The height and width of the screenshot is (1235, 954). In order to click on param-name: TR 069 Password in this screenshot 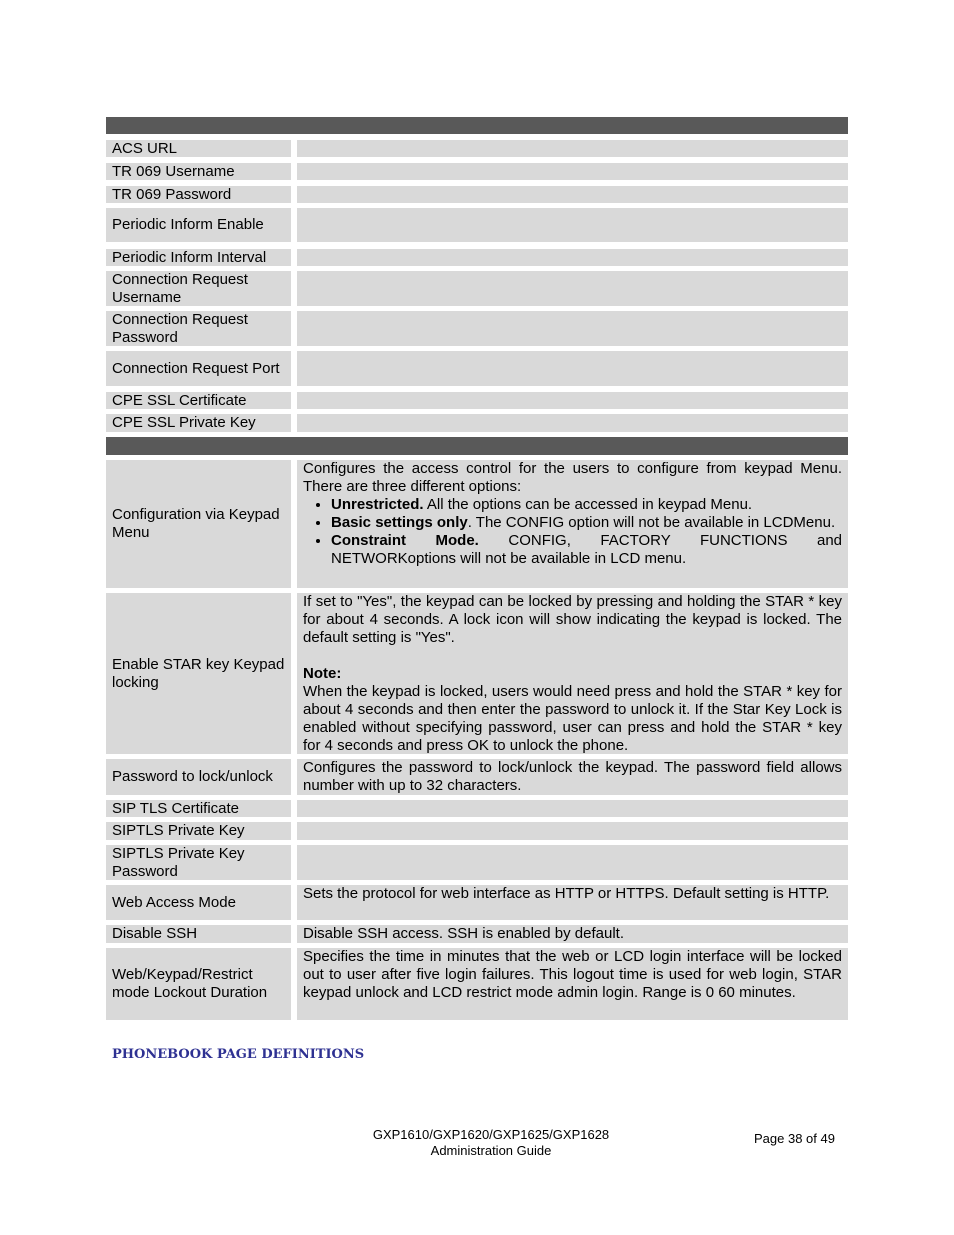, I will do `click(198, 194)`.